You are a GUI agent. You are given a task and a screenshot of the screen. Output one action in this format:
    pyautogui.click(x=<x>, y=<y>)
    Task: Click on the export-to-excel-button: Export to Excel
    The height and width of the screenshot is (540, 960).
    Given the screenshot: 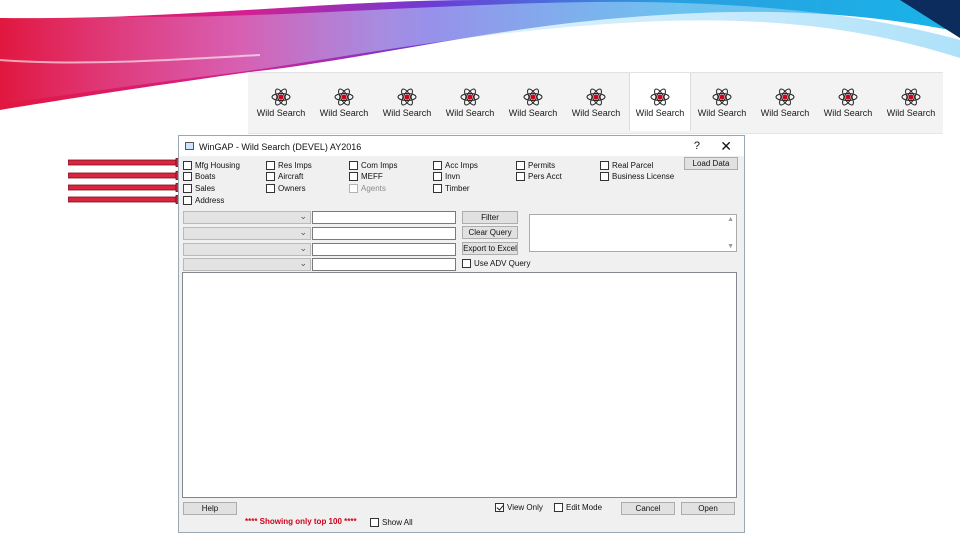 What is the action you would take?
    pyautogui.click(x=490, y=248)
    